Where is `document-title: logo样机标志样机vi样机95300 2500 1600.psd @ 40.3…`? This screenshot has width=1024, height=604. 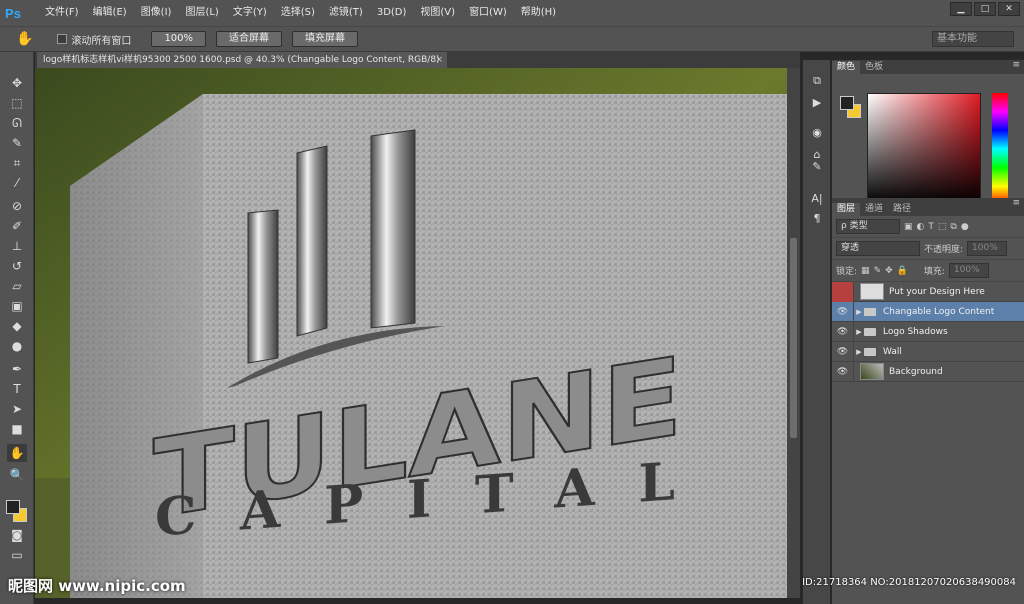 document-title: logo样机标志样机vi样机95300 2500 1600.psd @ 40.3… is located at coordinates (241, 60).